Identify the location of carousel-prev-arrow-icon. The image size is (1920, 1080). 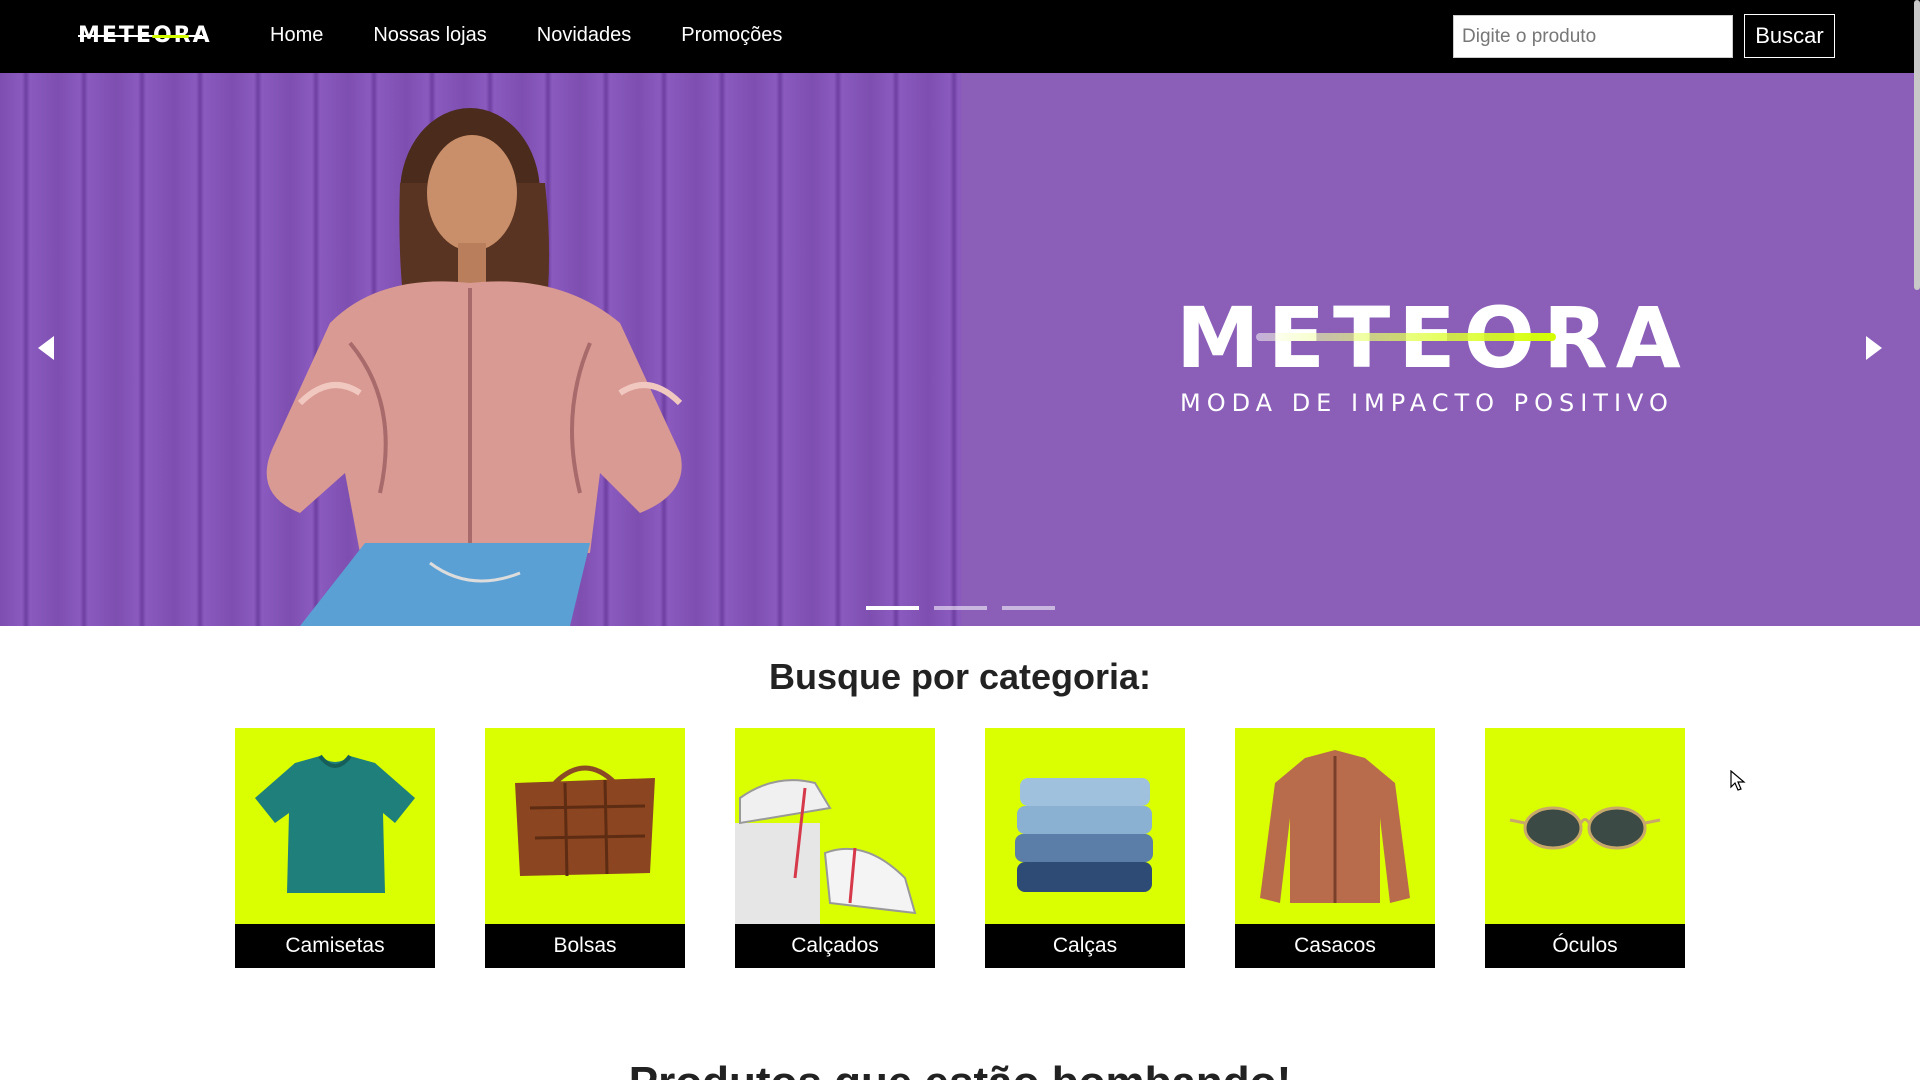
(46, 348).